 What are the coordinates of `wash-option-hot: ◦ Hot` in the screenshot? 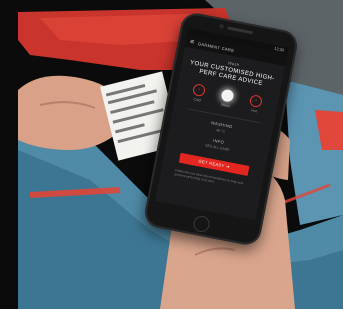 It's located at (255, 104).